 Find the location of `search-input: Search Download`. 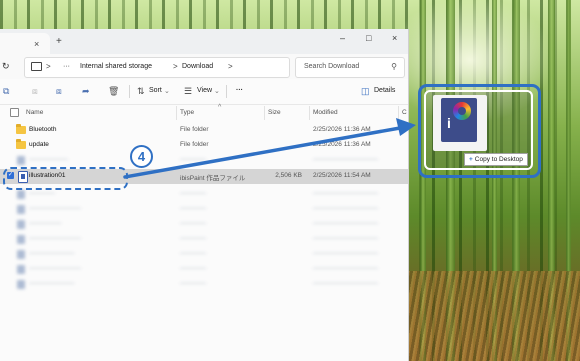

search-input: Search Download is located at coordinates (331, 66).